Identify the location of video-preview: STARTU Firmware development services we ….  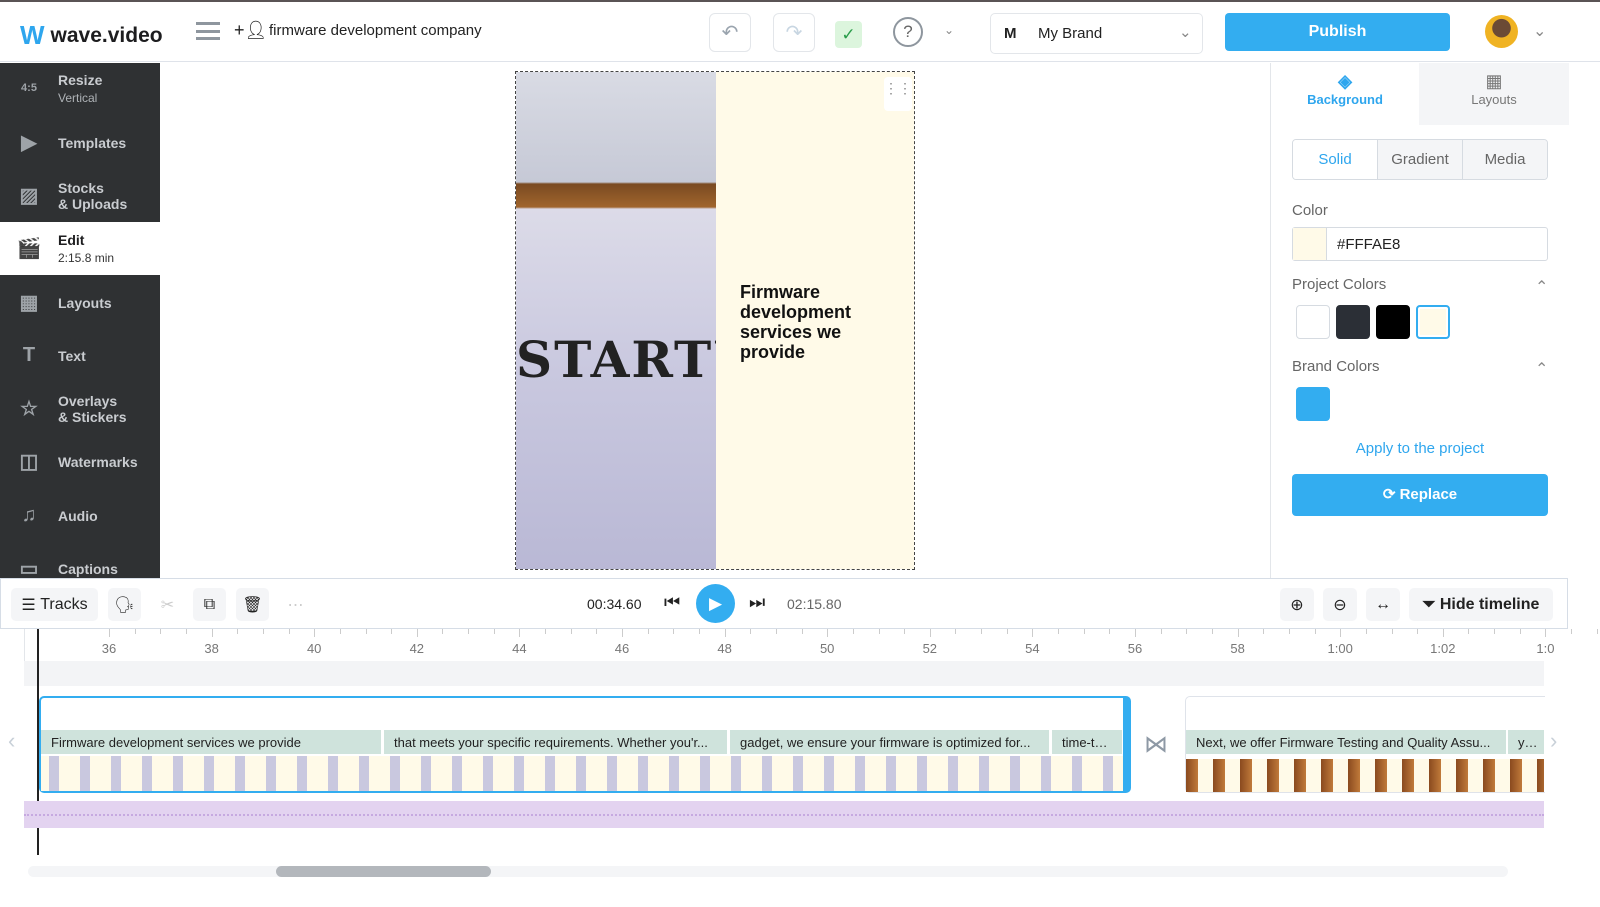
(715, 320).